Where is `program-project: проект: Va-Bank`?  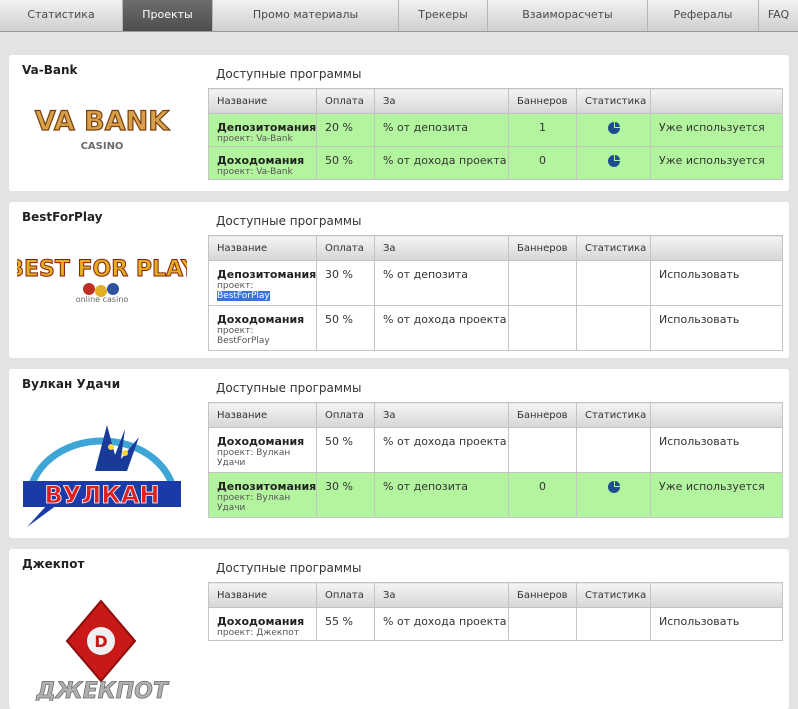
program-project: проект: Va-Bank is located at coordinates (255, 139).